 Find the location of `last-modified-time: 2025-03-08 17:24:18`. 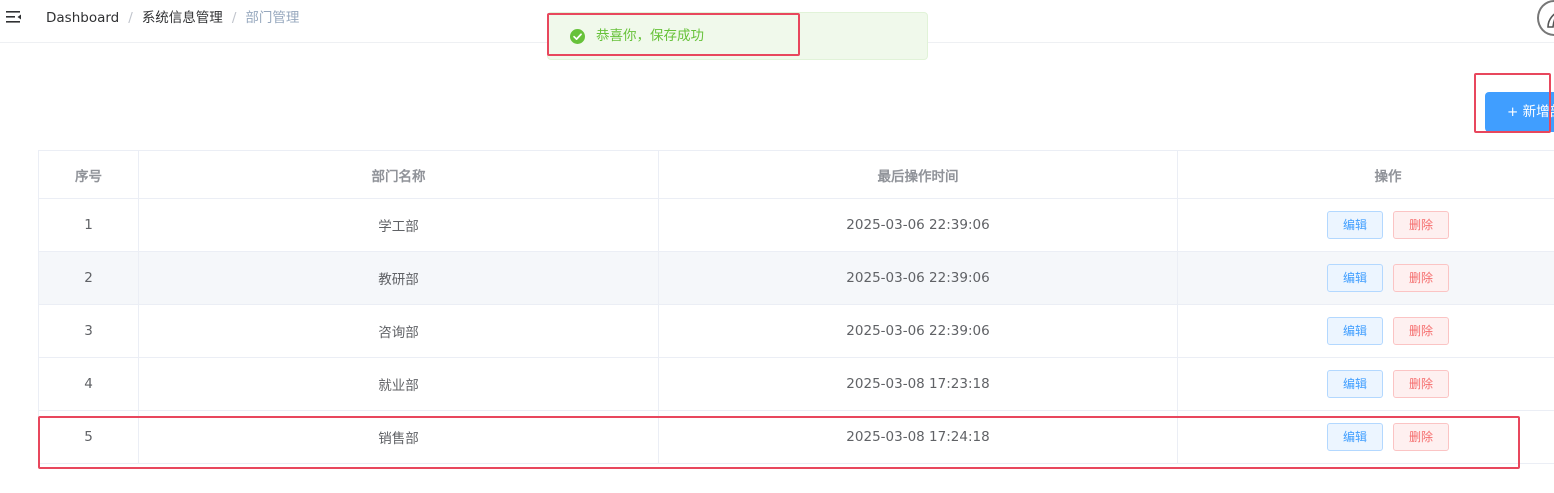

last-modified-time: 2025-03-08 17:24:18 is located at coordinates (918, 437).